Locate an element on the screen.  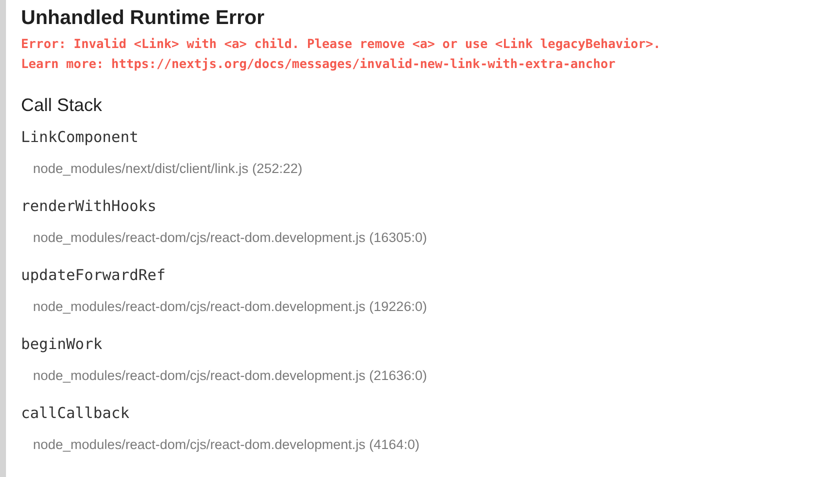
stack-frame-function: updateForwardRef is located at coordinates (93, 275).